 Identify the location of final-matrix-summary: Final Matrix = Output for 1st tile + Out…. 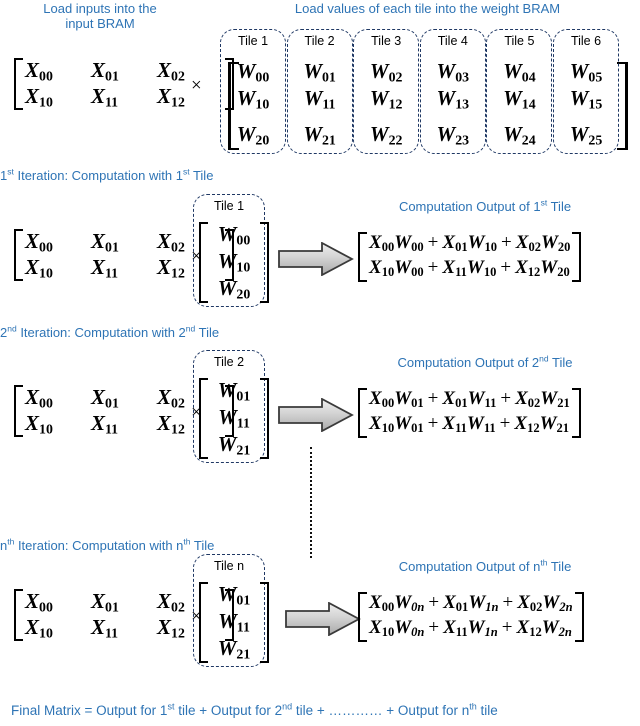
(254, 709).